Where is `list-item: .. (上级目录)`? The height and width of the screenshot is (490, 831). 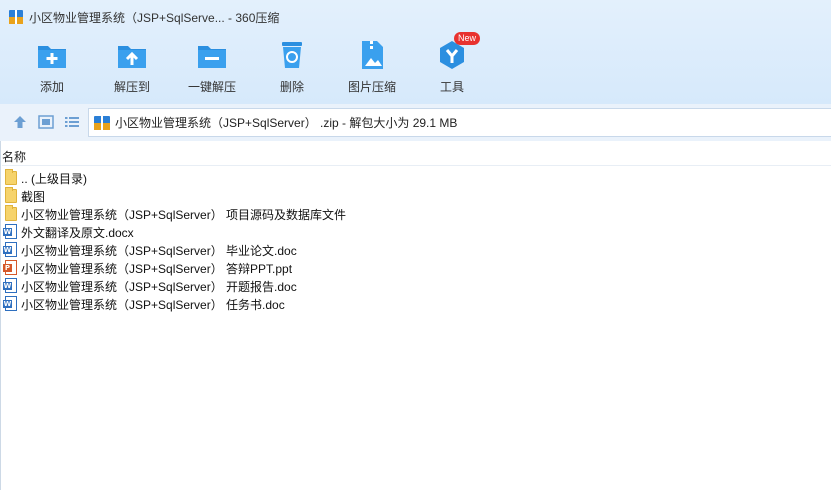 list-item: .. (上级目录) is located at coordinates (416, 178).